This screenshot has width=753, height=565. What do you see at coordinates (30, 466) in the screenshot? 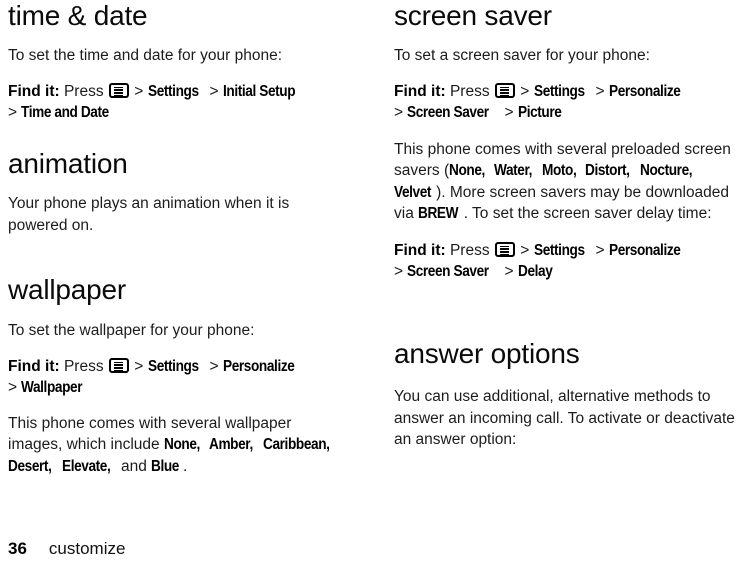
I see `option-name: Desert,` at bounding box center [30, 466].